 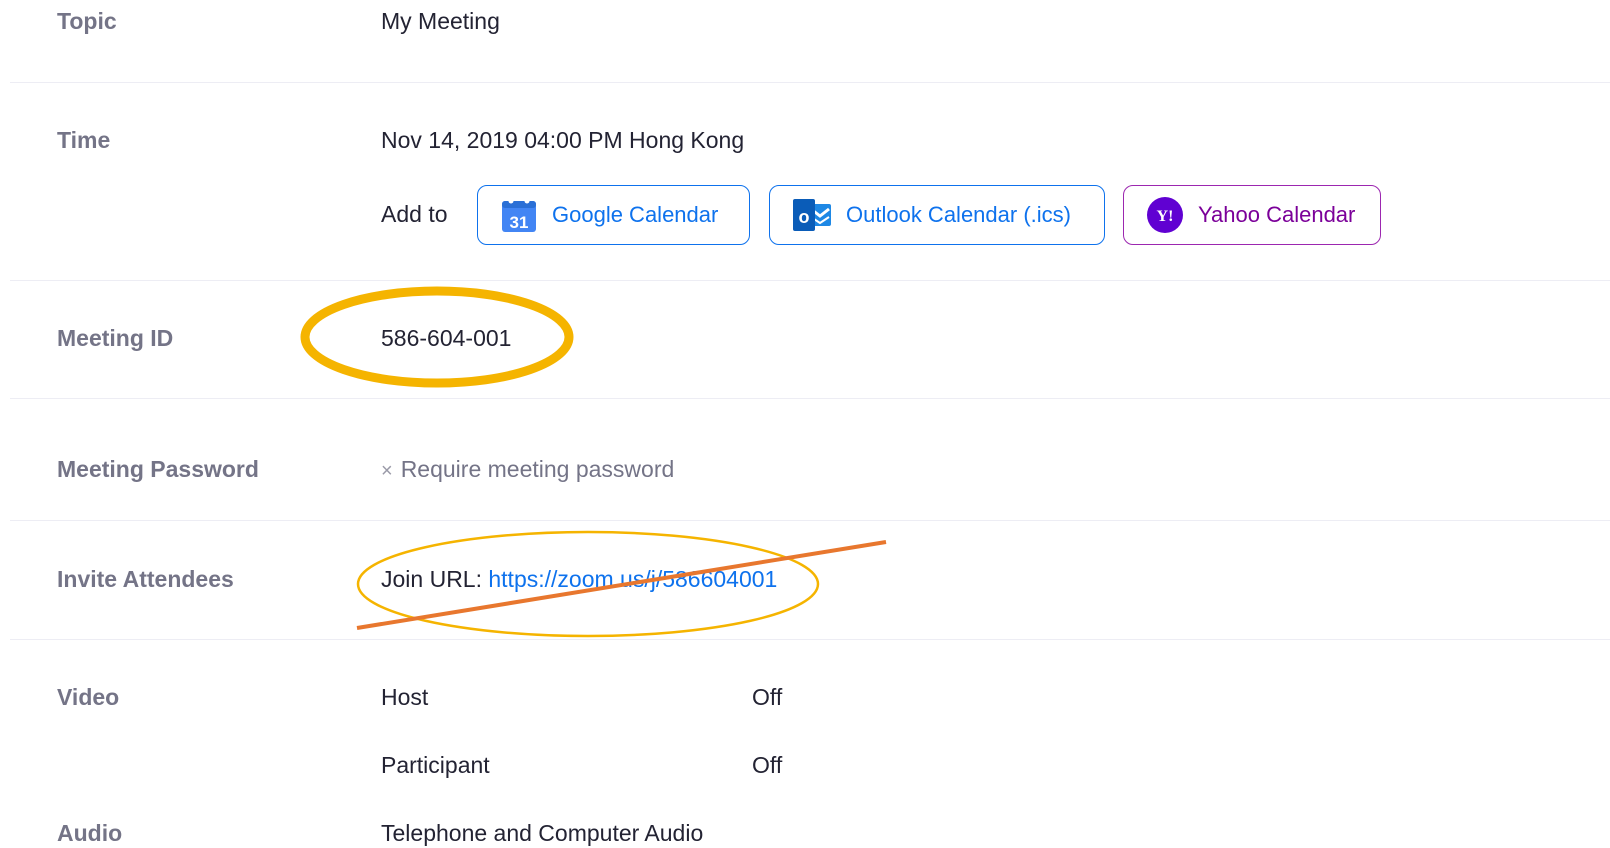 What do you see at coordinates (405, 697) in the screenshot?
I see `video-host-label: Host` at bounding box center [405, 697].